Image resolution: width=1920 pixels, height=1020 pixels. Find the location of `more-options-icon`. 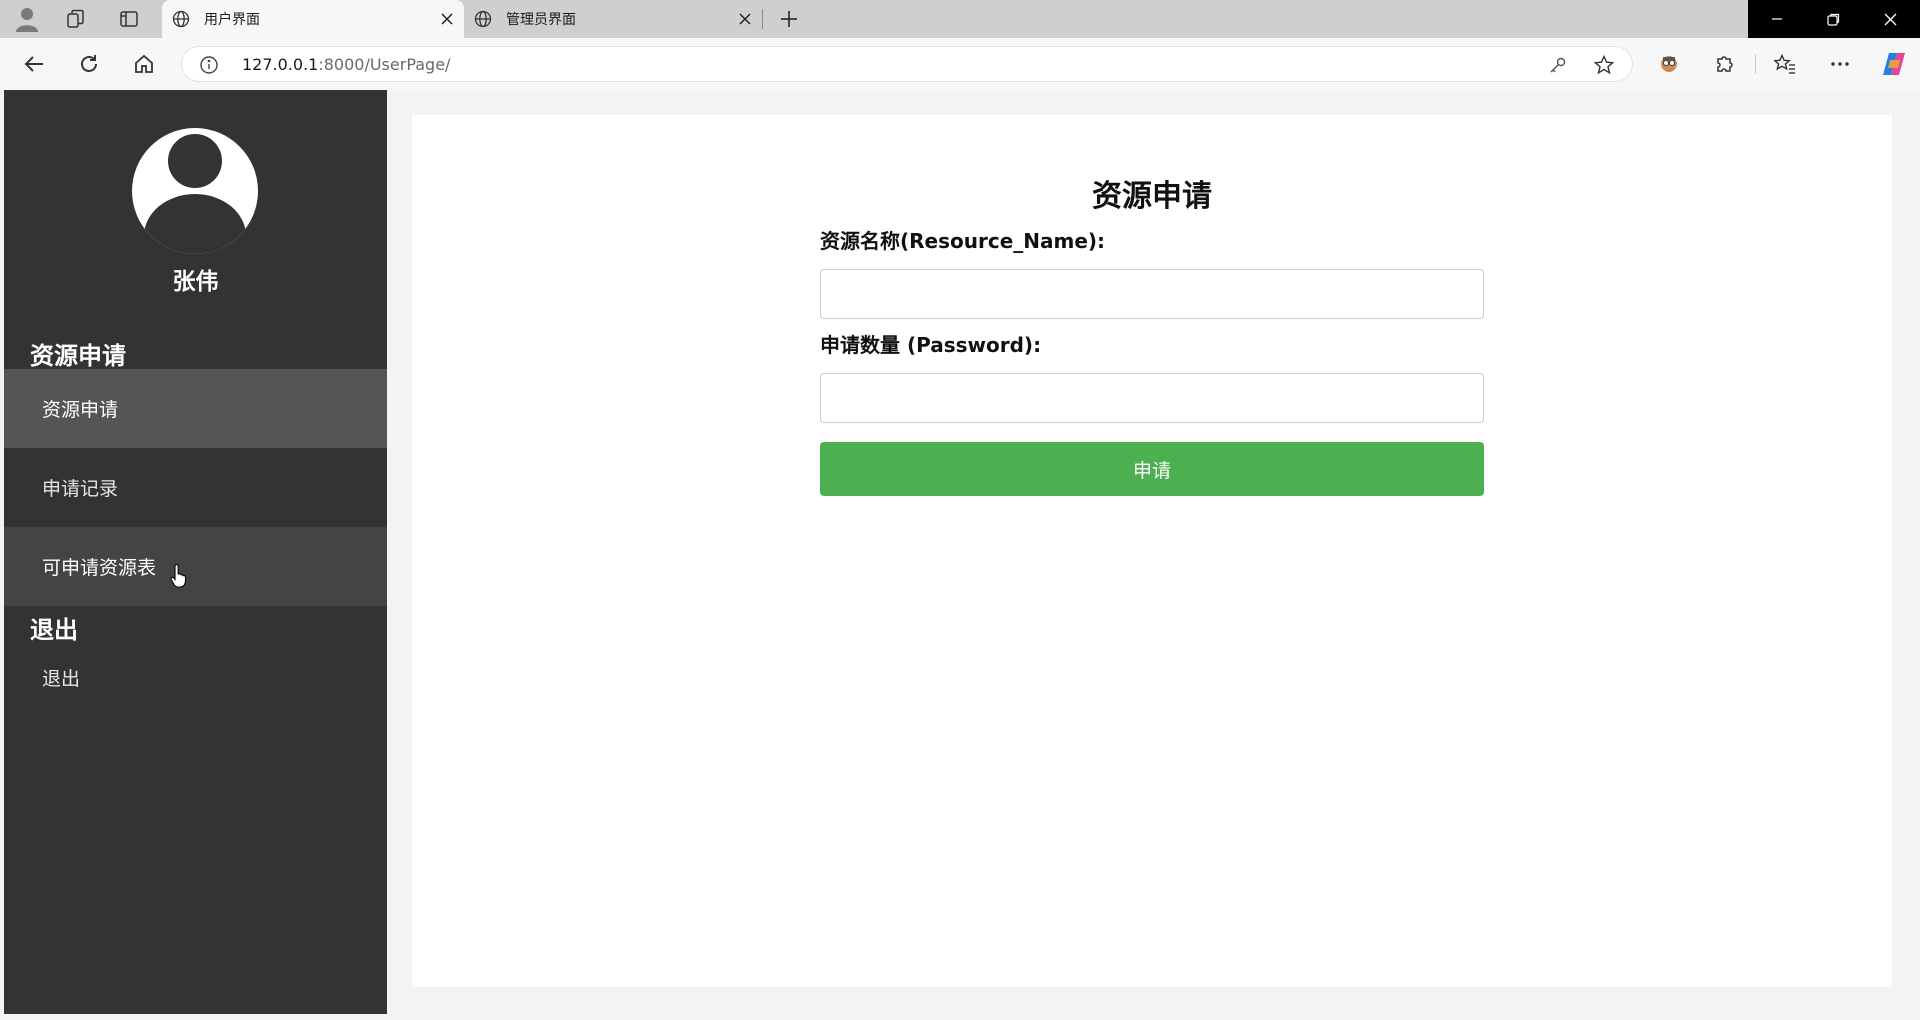

more-options-icon is located at coordinates (1840, 64).